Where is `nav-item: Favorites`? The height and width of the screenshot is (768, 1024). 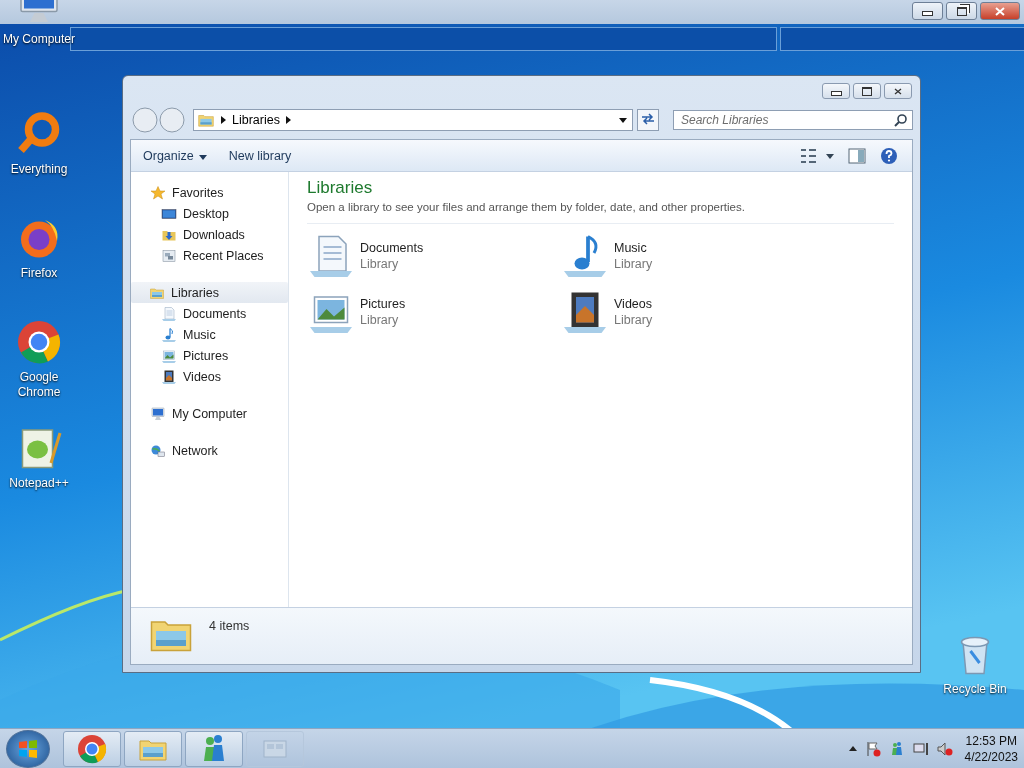
nav-item: Favorites is located at coordinates (209, 192).